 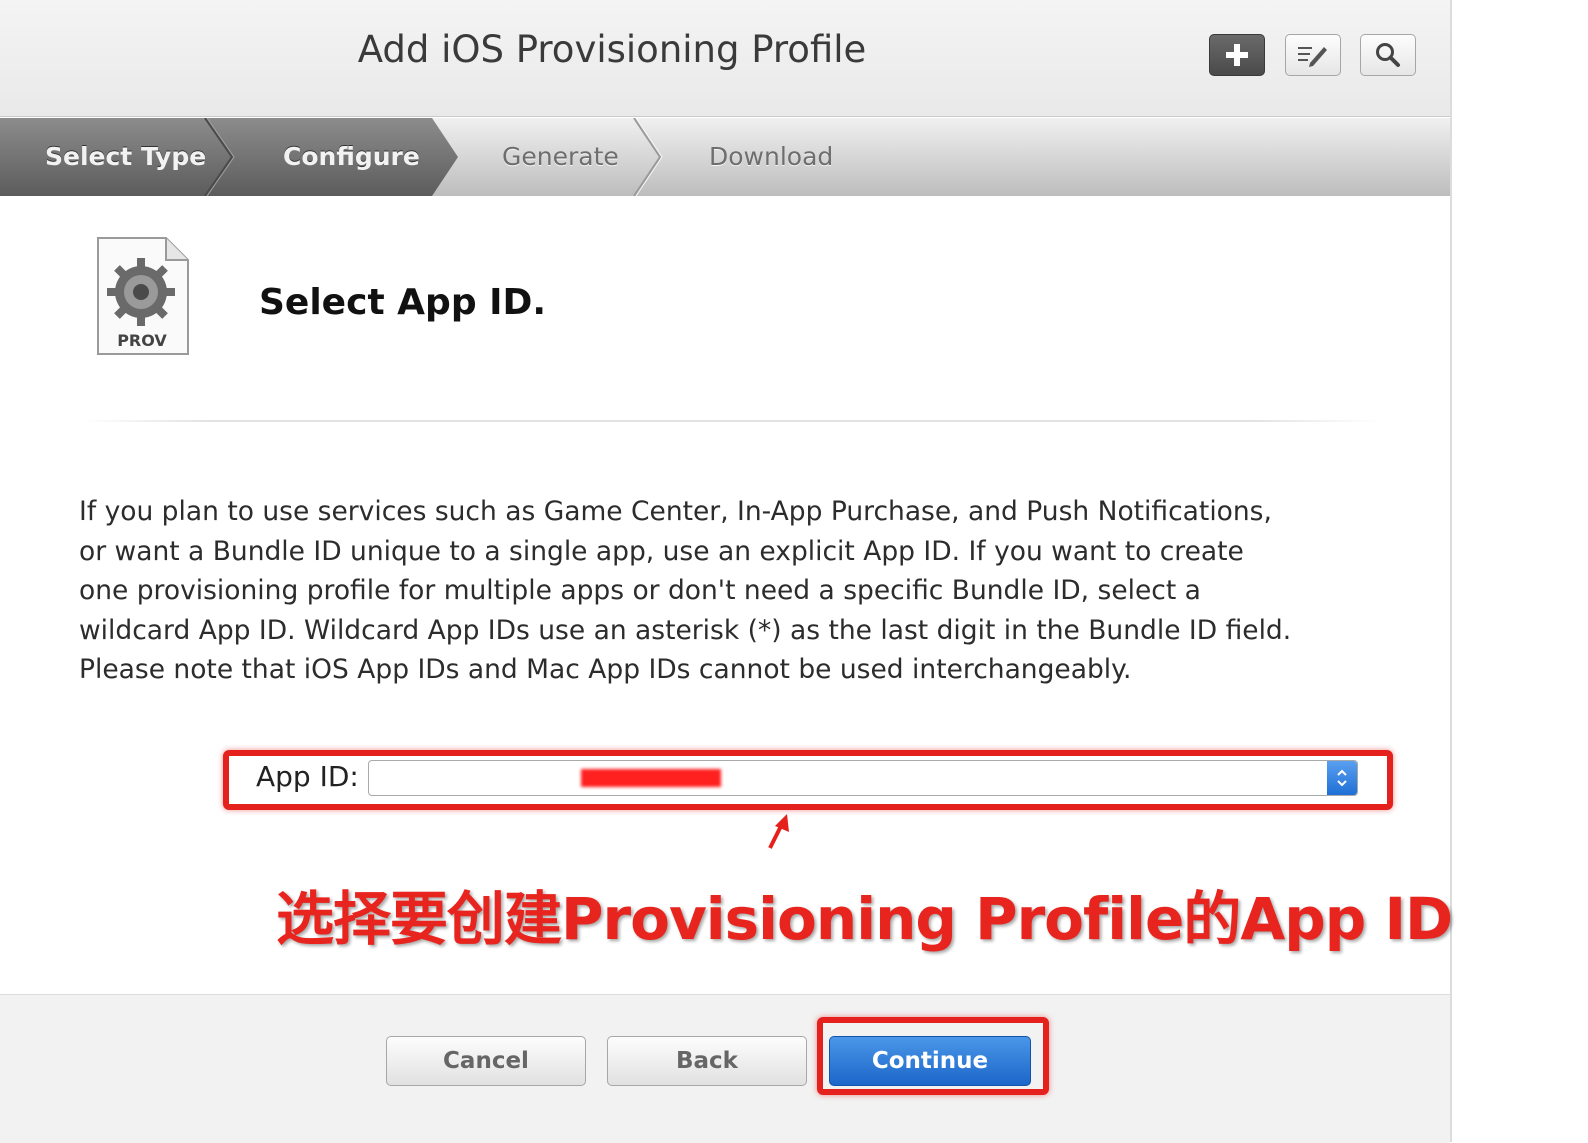 I want to click on icon-label: PROV, so click(x=142, y=340).